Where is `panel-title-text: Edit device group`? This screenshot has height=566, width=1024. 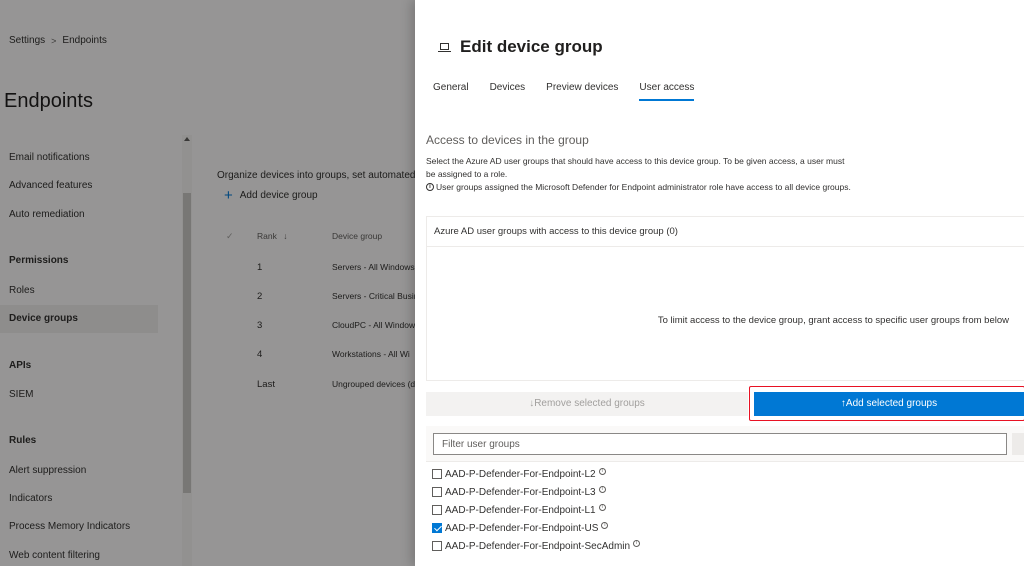
panel-title-text: Edit device group is located at coordinates (531, 46).